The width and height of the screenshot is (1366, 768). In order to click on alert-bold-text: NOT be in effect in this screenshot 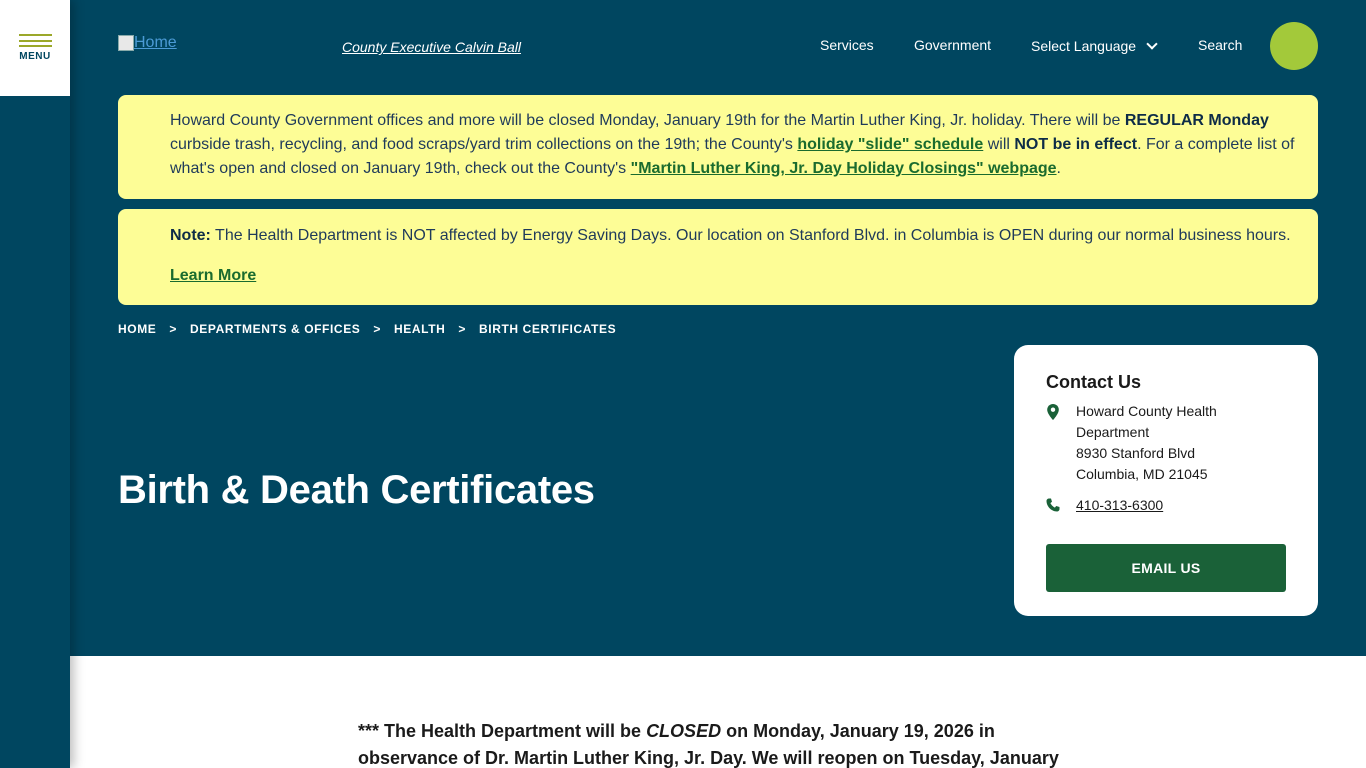, I will do `click(1076, 144)`.